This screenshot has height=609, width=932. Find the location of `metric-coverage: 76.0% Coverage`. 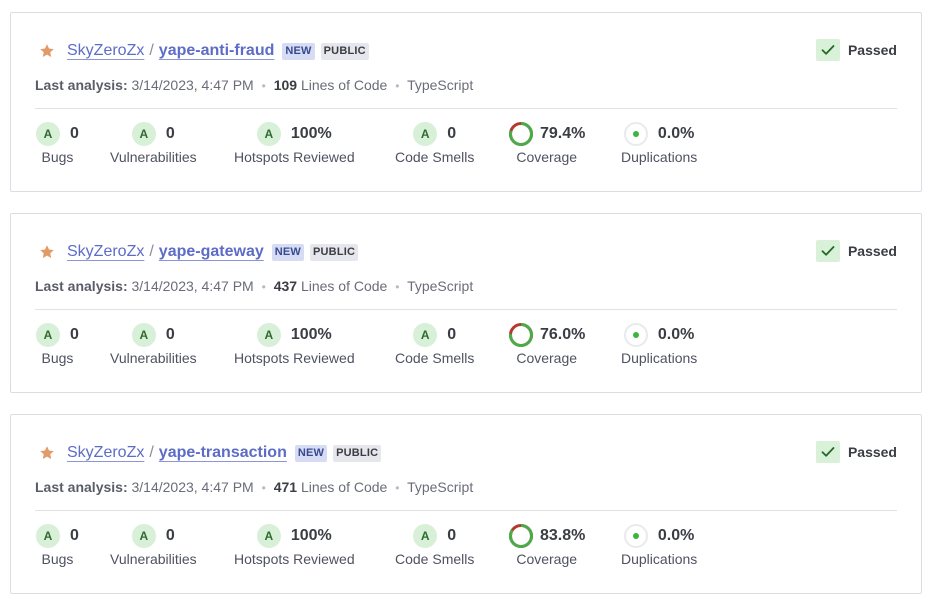

metric-coverage: 76.0% Coverage is located at coordinates (546, 344).